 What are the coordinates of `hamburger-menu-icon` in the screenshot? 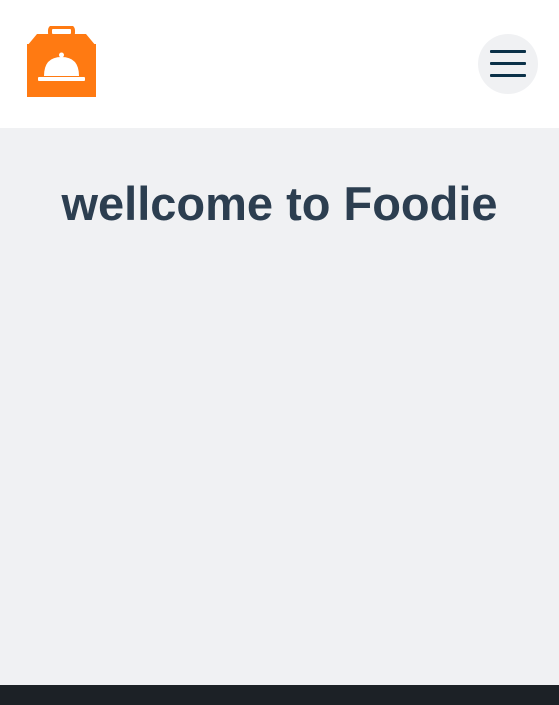 It's located at (508, 51).